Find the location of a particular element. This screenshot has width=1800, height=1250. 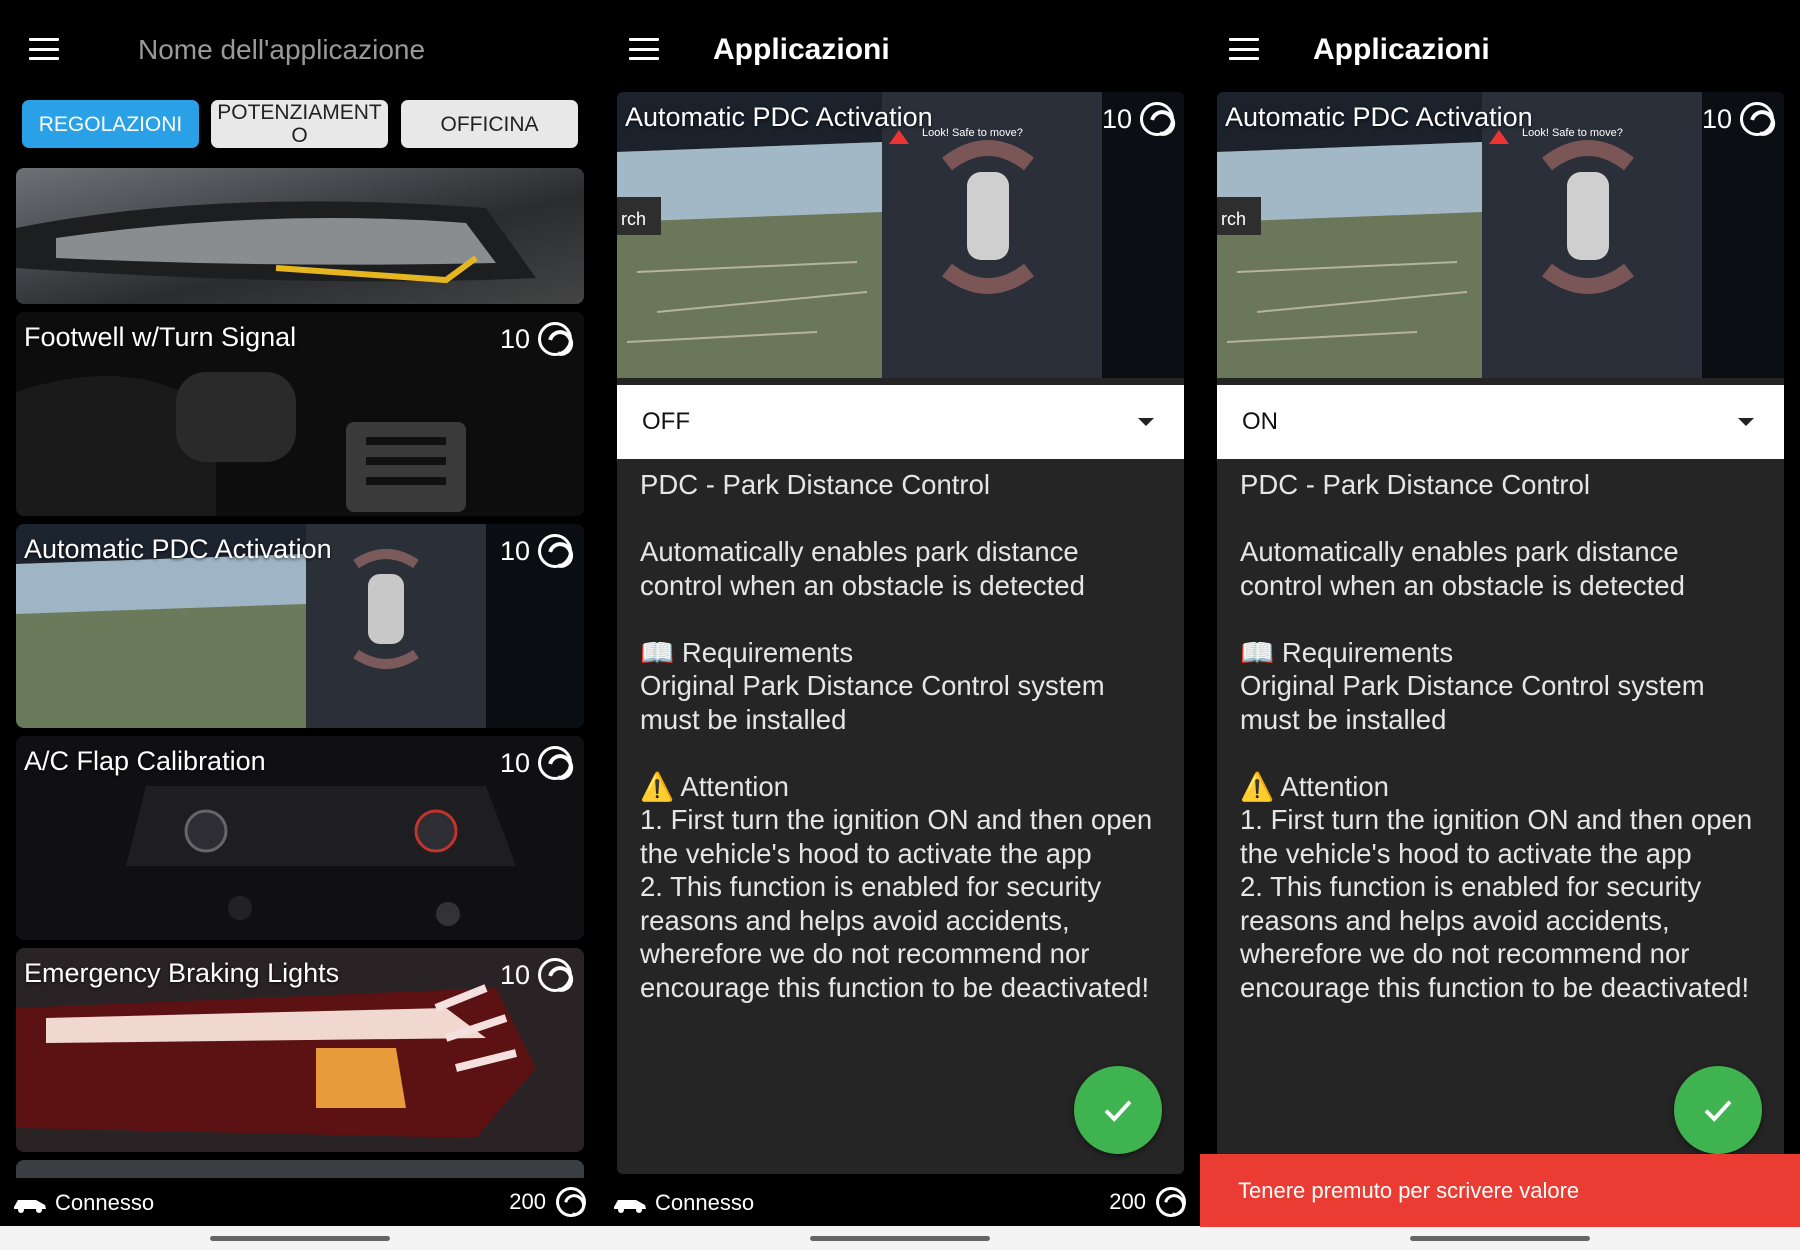

app-card-pdc: Automatic PDC Activation 10 is located at coordinates (300, 626).